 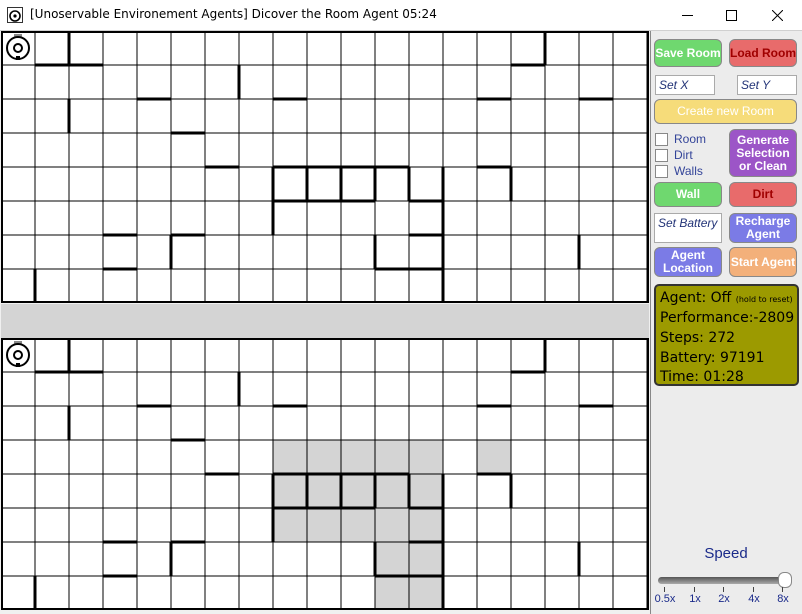 I want to click on generate-selection-button: Generate Selection or Clean, so click(x=763, y=153).